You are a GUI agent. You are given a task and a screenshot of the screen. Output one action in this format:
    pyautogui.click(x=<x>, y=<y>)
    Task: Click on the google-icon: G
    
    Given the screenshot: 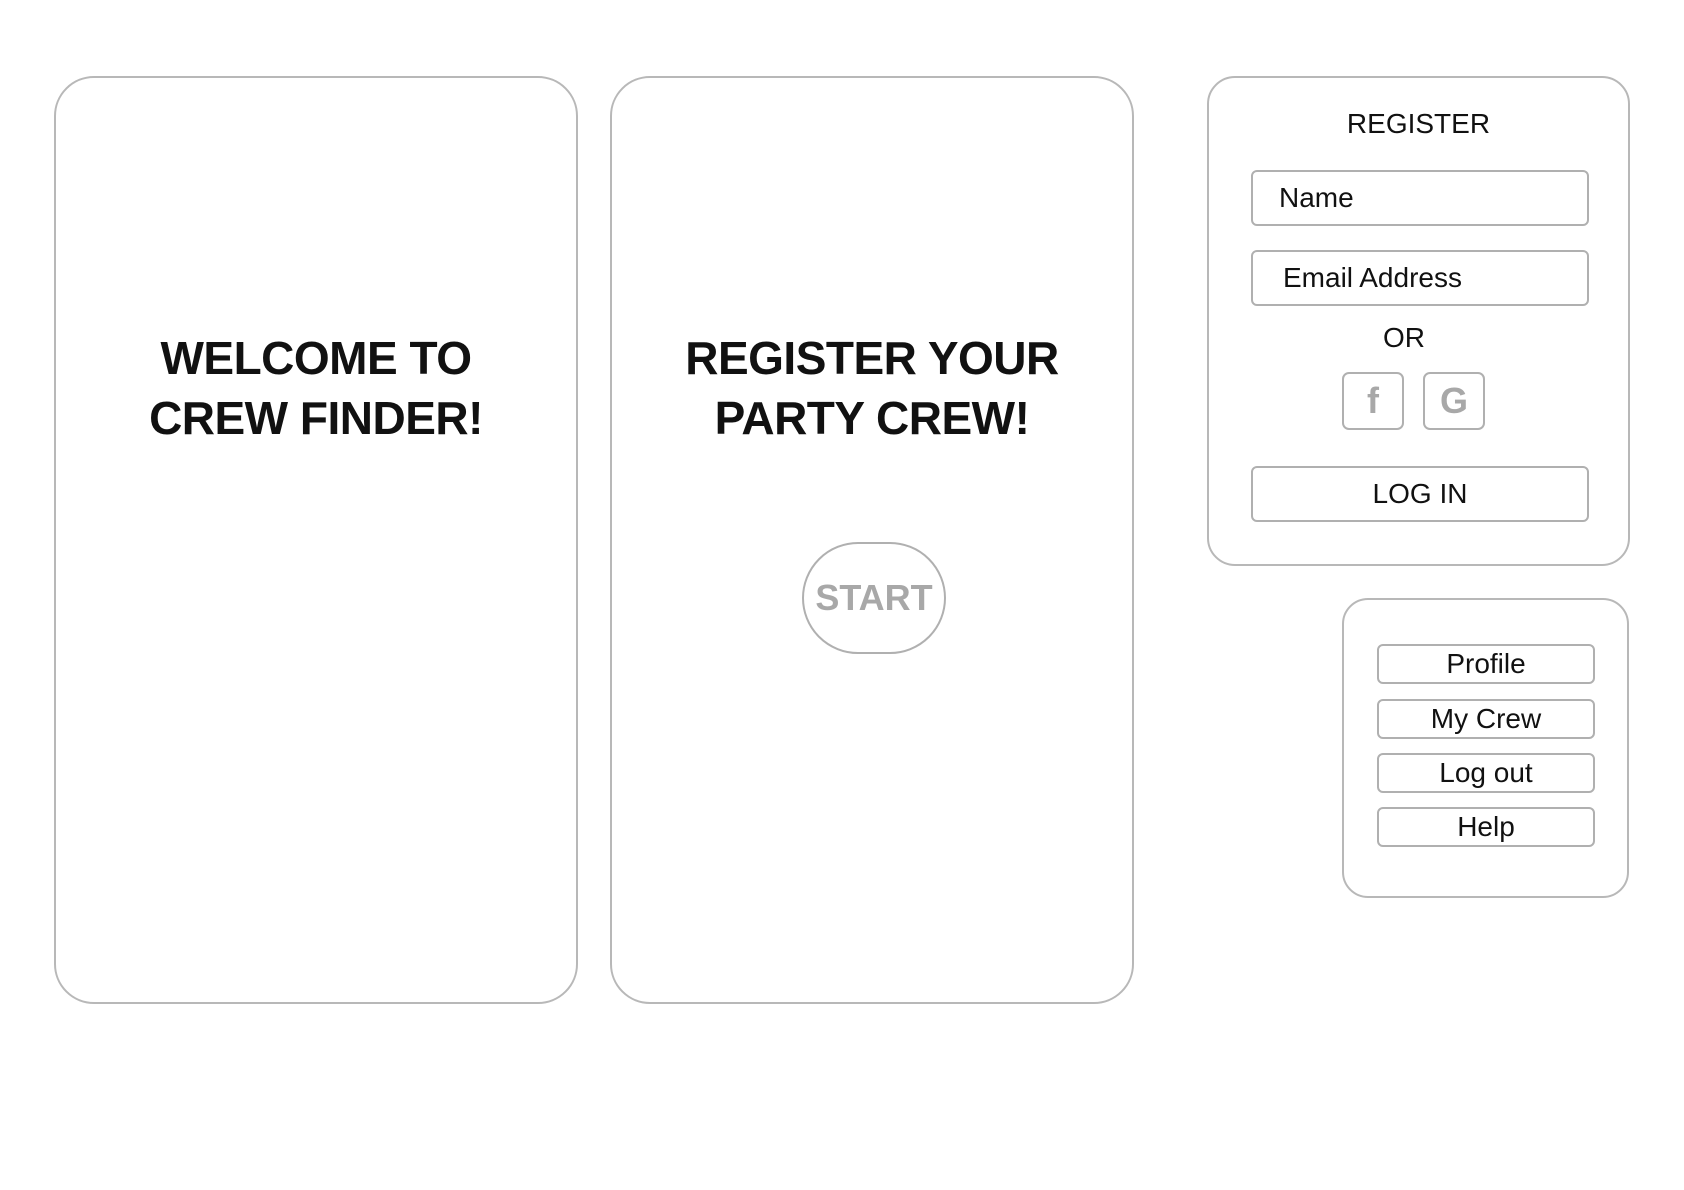 What is the action you would take?
    pyautogui.click(x=1453, y=400)
    